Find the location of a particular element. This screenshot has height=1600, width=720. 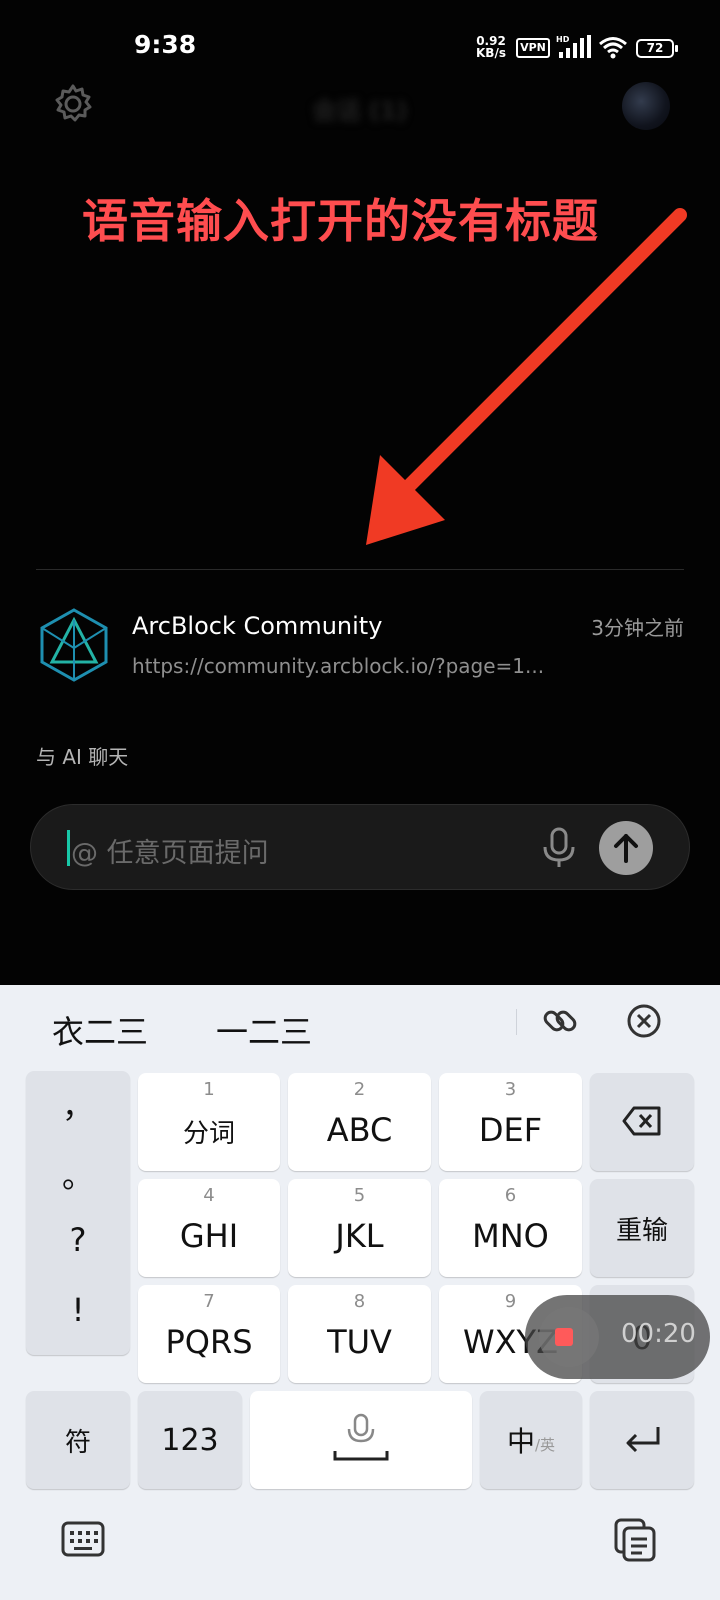

voice-recording-indicator: 00:20 is located at coordinates (617, 1337).